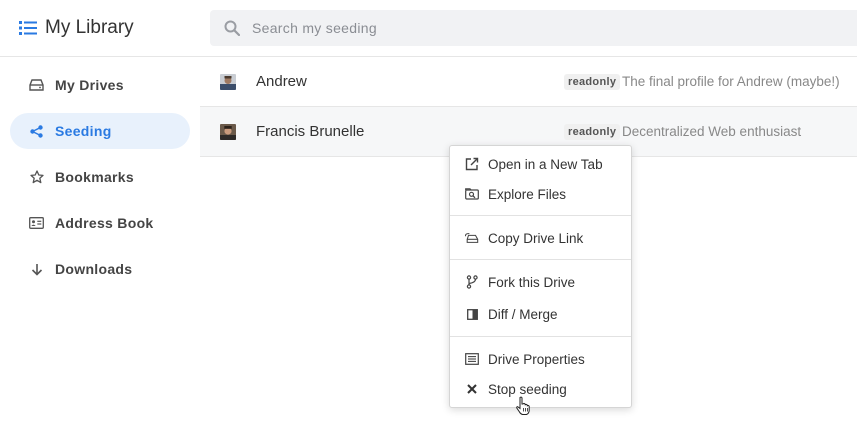  What do you see at coordinates (532, 282) in the screenshot?
I see `menu-item-label: Fork this Drive` at bounding box center [532, 282].